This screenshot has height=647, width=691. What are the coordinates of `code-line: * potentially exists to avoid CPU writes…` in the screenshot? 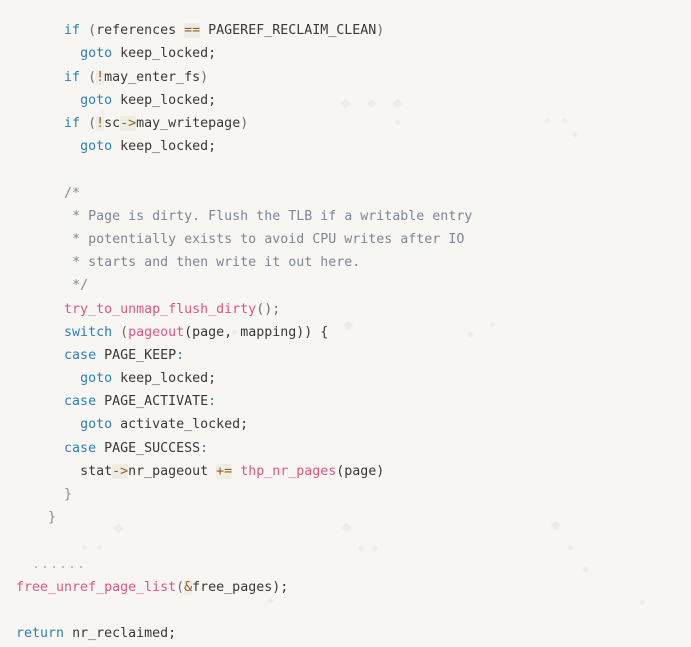 It's located at (345, 239).